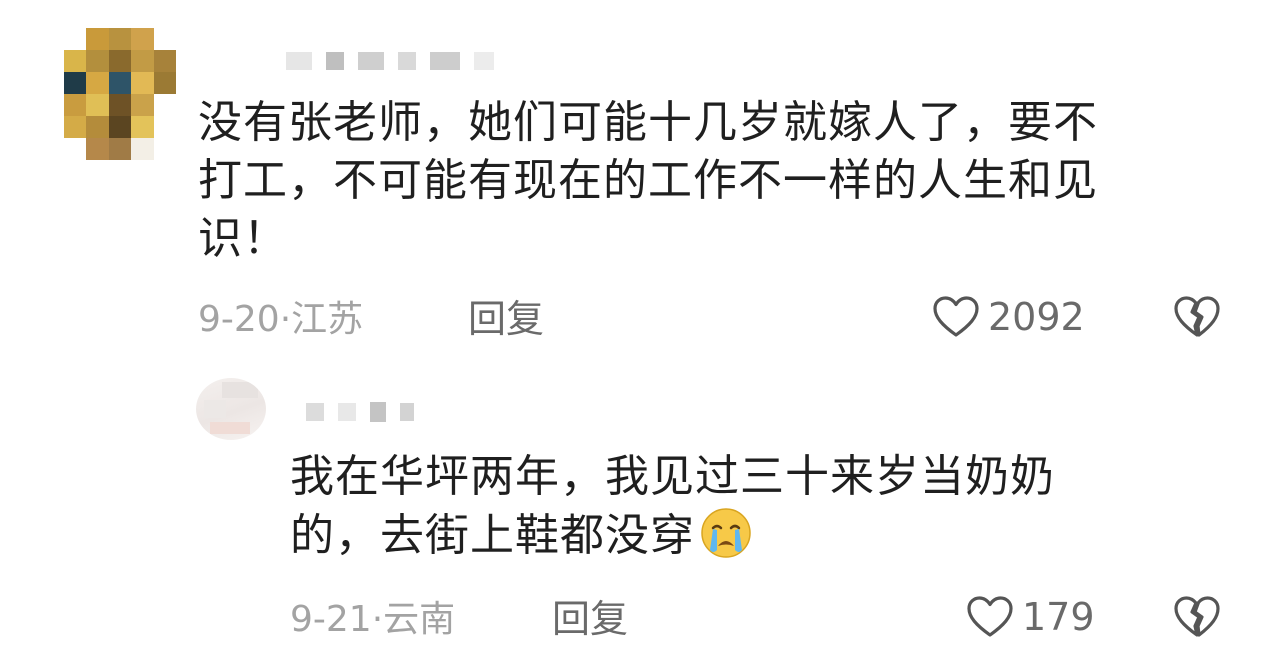  I want to click on reply-meta: 9-21·云南, so click(372, 620).